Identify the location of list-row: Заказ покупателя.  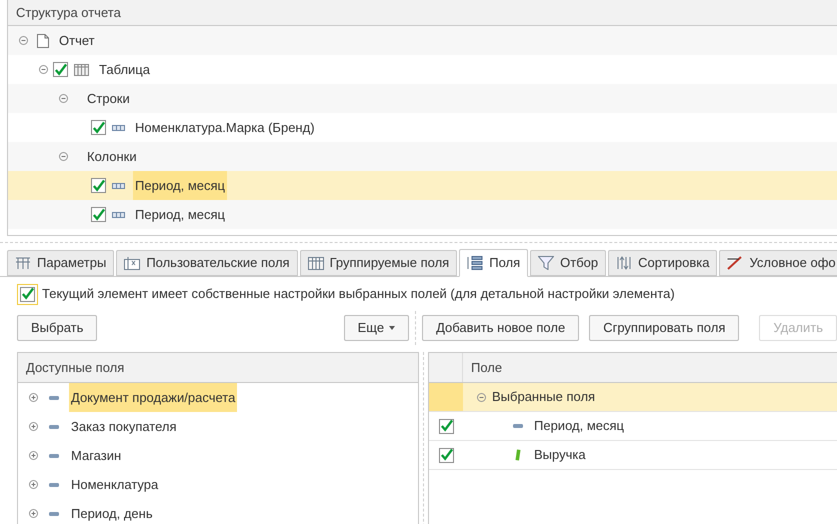
(218, 426).